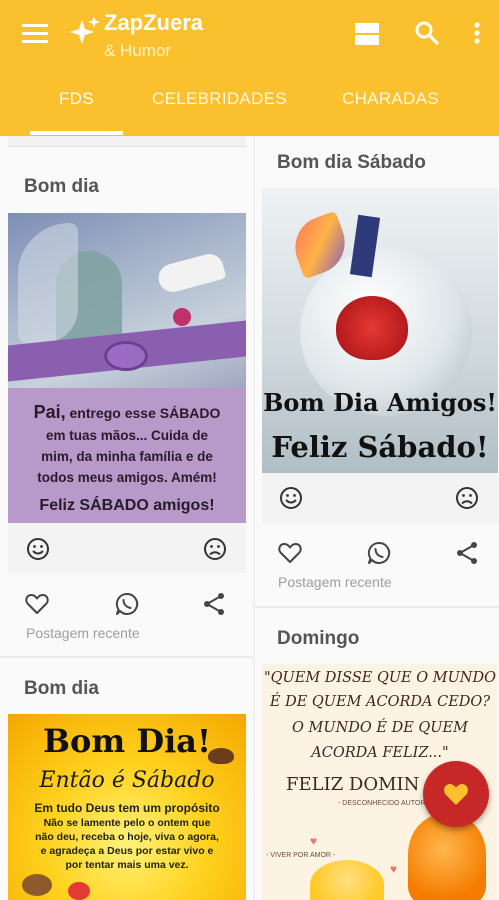 The height and width of the screenshot is (900, 499). Describe the element at coordinates (219, 99) in the screenshot. I see `tab-celebridades: CELEBRIDADES` at that location.